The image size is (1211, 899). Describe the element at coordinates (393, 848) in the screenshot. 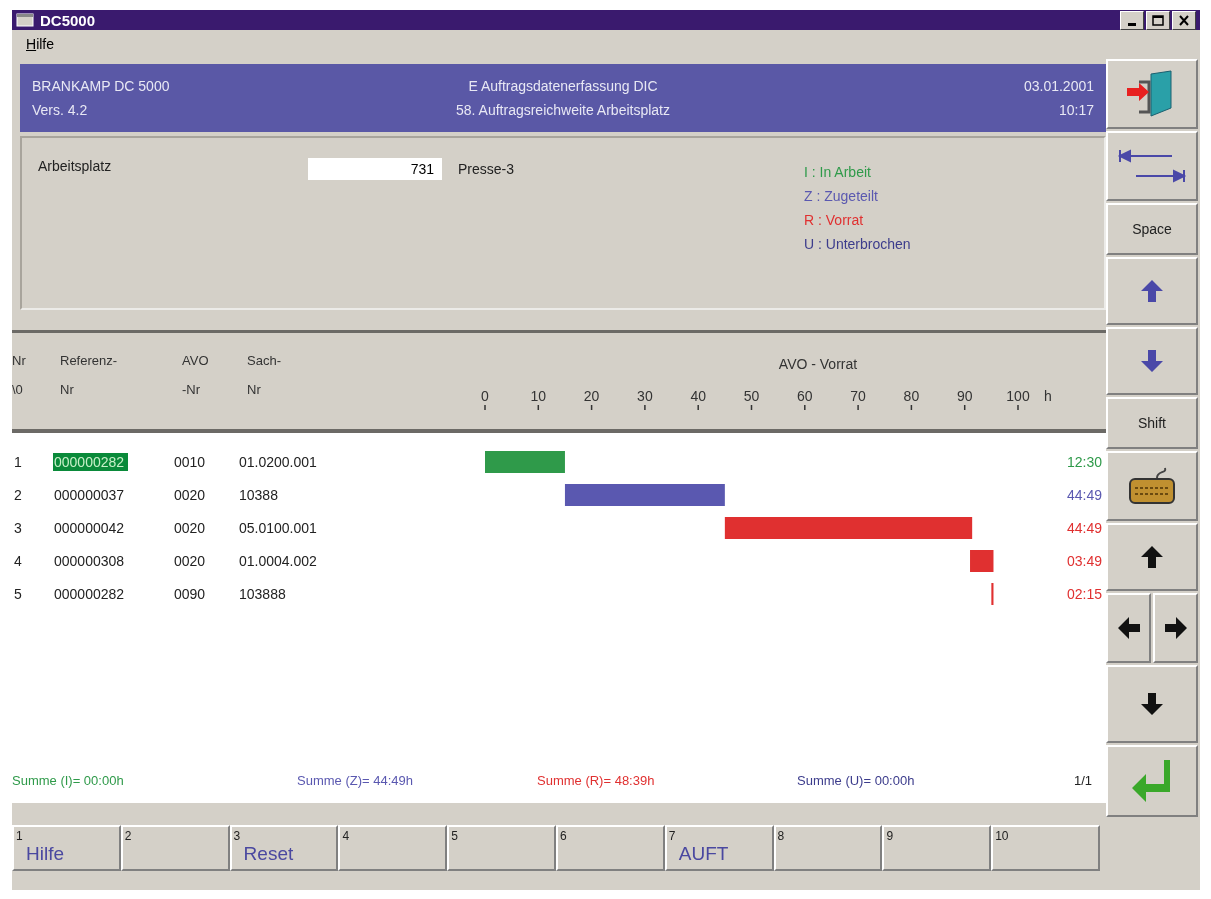

I see `function-key: 4` at that location.